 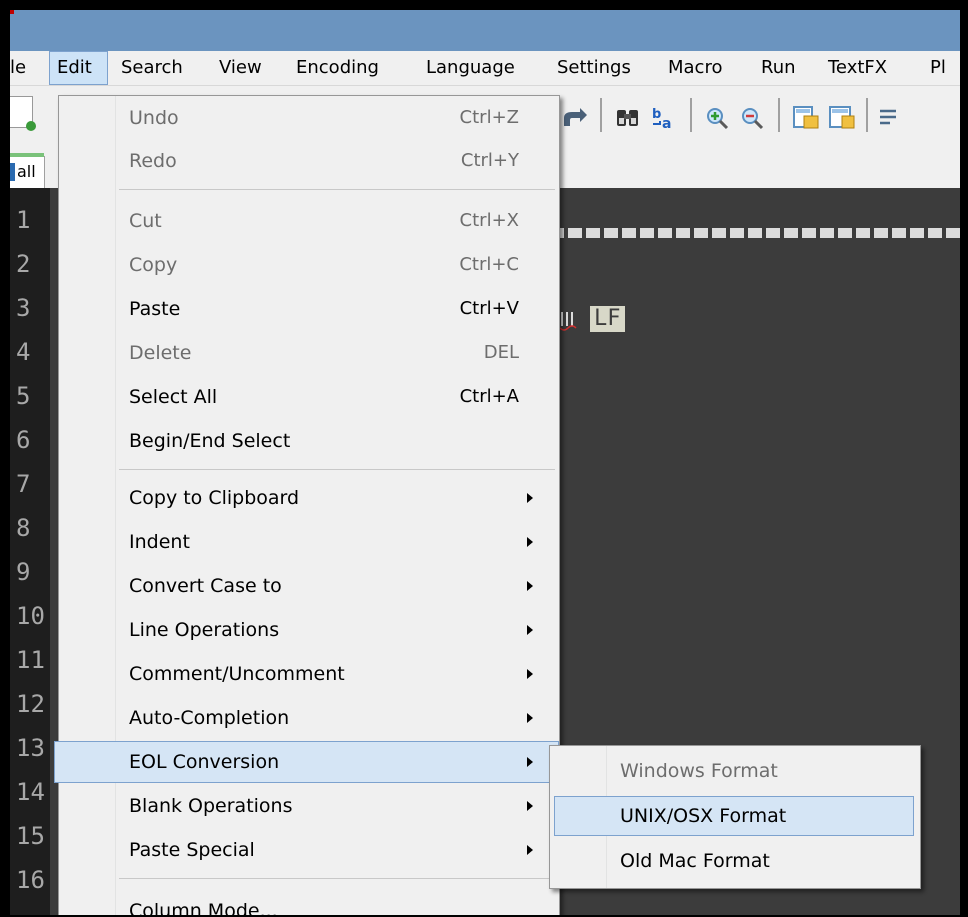 What do you see at coordinates (23, 440) in the screenshot?
I see `line-number: 6` at bounding box center [23, 440].